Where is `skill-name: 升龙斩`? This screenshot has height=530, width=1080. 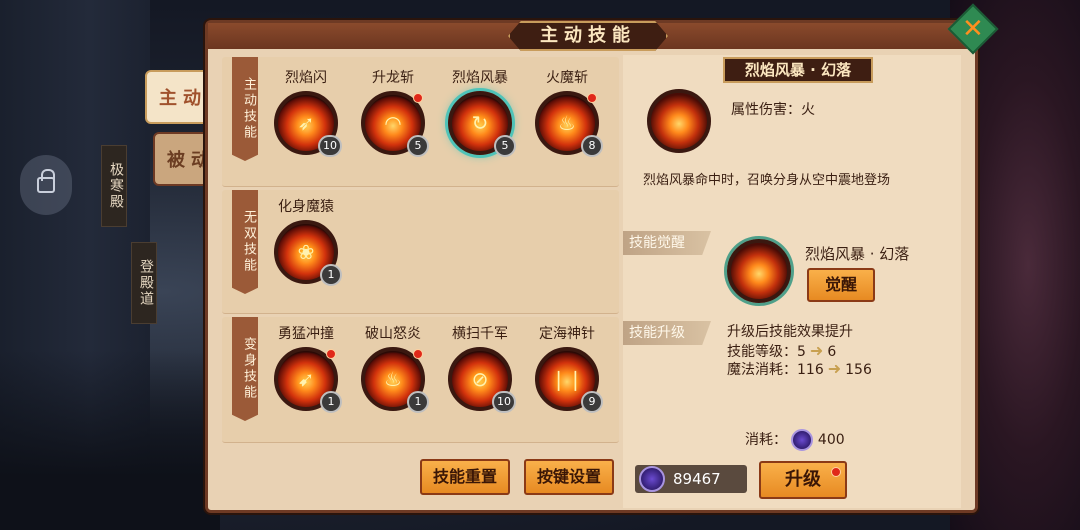 skill-name: 升龙斩 is located at coordinates (393, 78).